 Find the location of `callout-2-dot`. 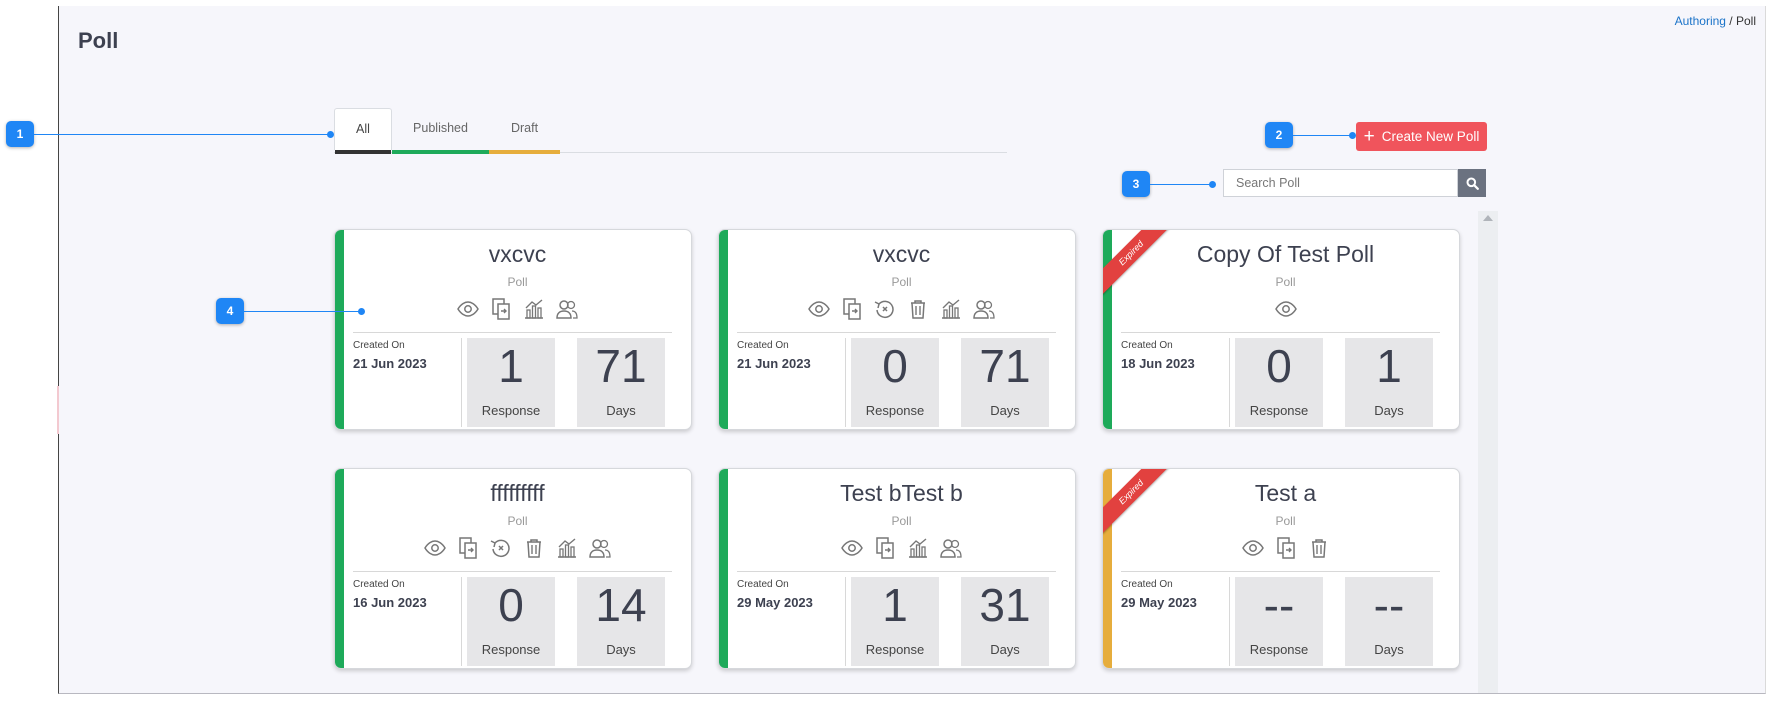

callout-2-dot is located at coordinates (1352, 135).